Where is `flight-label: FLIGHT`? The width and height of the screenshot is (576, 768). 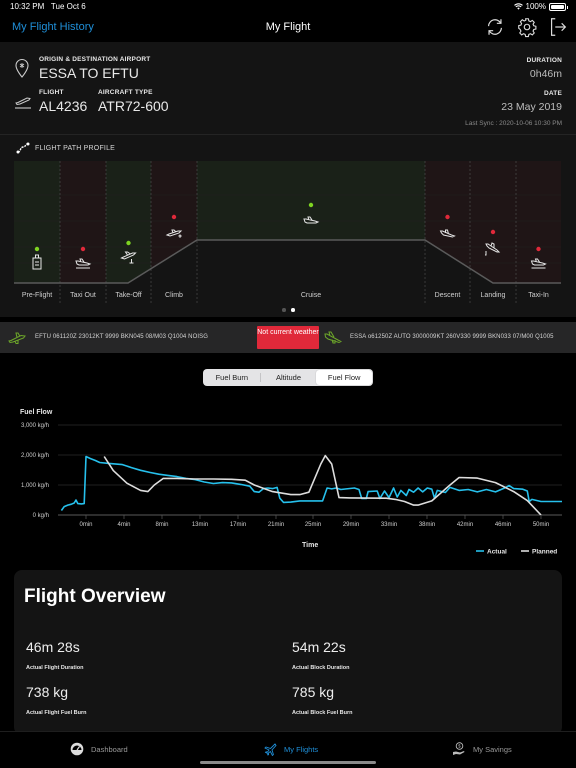
flight-label: FLIGHT is located at coordinates (51, 92).